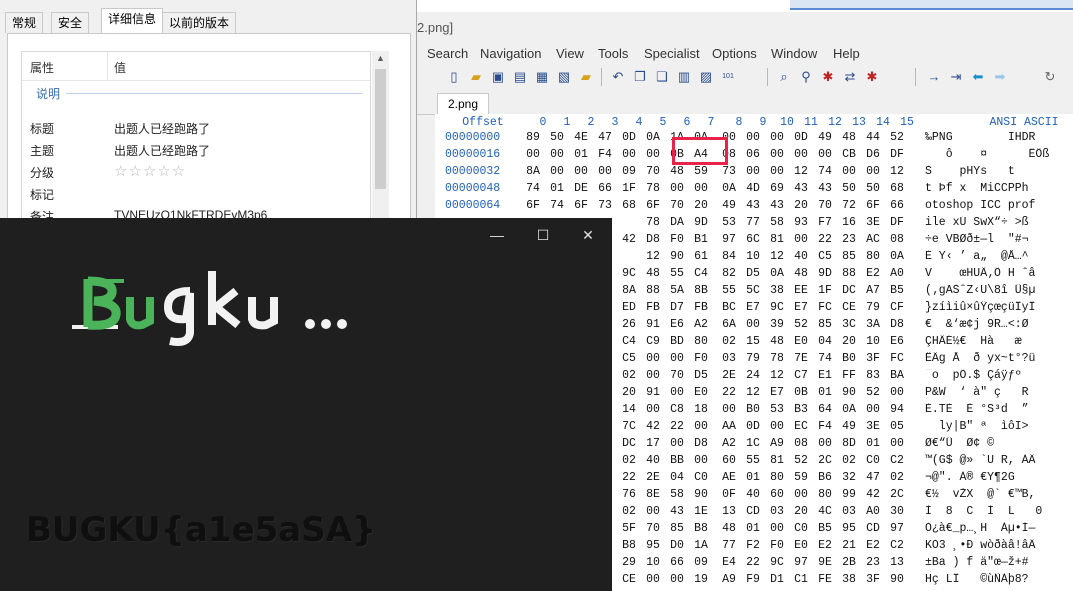 This screenshot has width=1073, height=591. What do you see at coordinates (873, 222) in the screenshot?
I see `hex-byte: 3E` at bounding box center [873, 222].